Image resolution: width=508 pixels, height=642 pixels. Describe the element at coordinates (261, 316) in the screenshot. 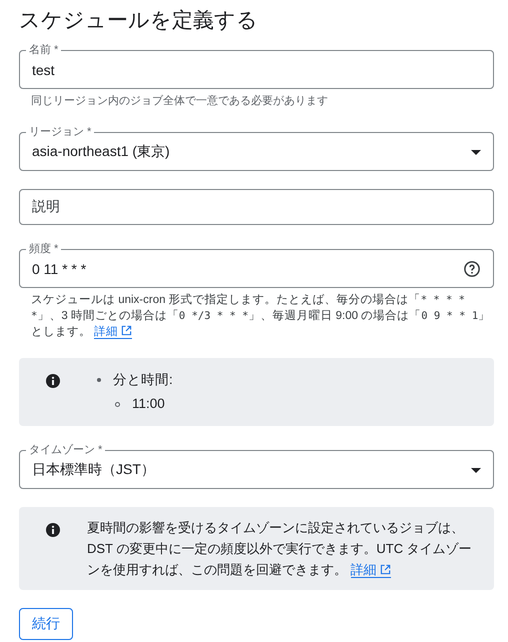

I see `help-text: スケジュールは unix-cron 形式で指定します。たとえば、毎分の場合は「* * * * *」、3 時間ごとの場合は「0 */3 * * *」、毎週月曜日 9:00 の場合は「0 9 * * 1」とします。 詳細` at that location.